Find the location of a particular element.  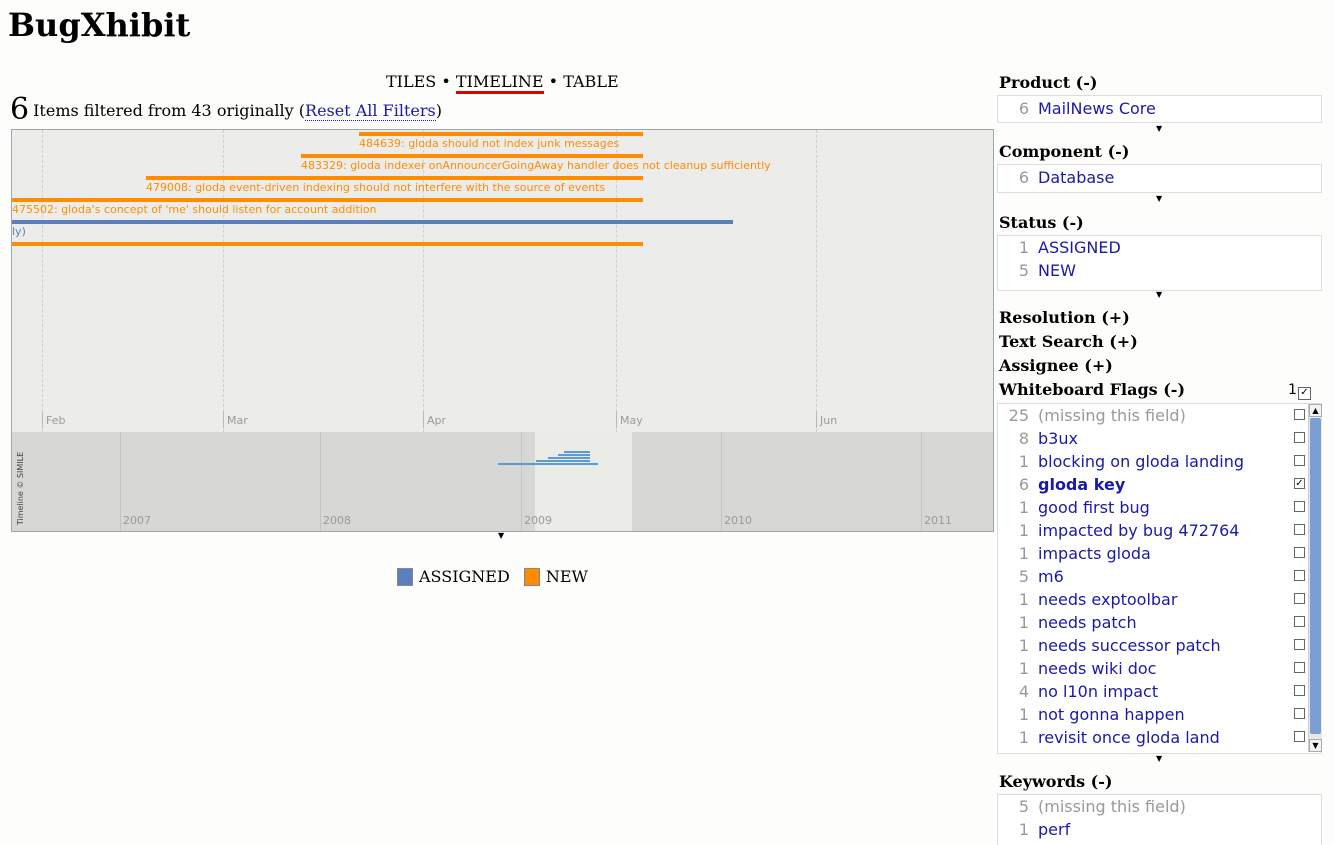

facet-item: 5 m6 is located at coordinates (1159, 576).